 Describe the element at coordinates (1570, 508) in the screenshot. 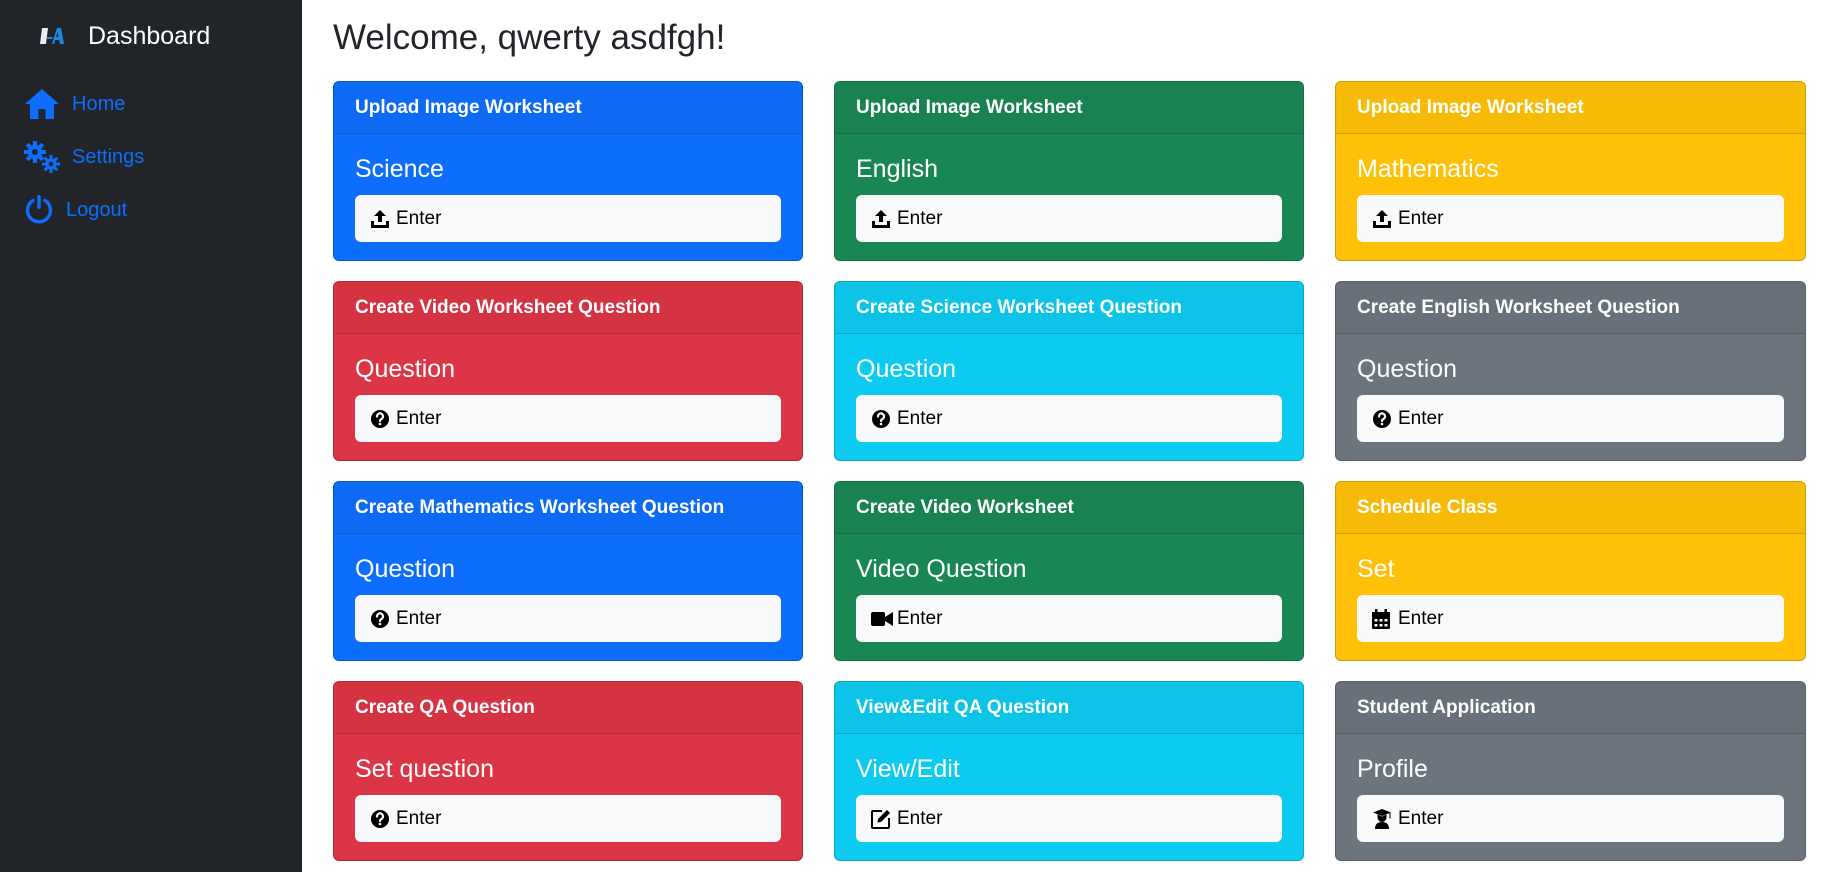

I see `card-header: Schedule Class` at that location.